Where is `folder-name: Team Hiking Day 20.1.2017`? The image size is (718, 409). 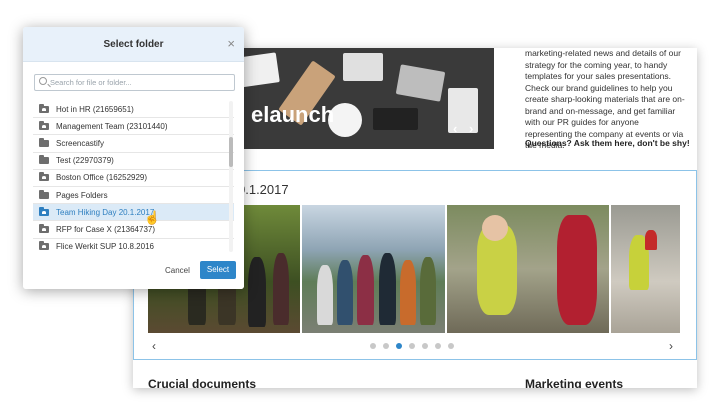
folder-name: Team Hiking Day 20.1.2017 is located at coordinates (105, 212).